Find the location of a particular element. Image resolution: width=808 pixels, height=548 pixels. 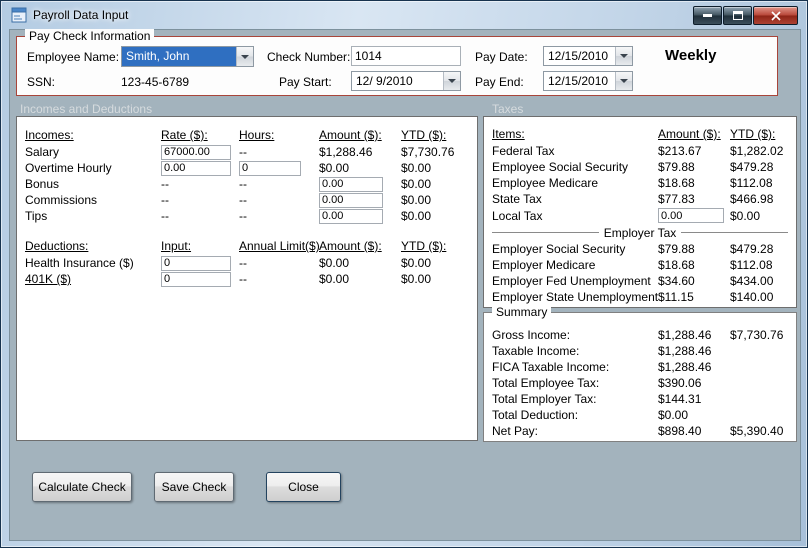

pay-start-value: 12/ 9/2010 is located at coordinates (384, 81).